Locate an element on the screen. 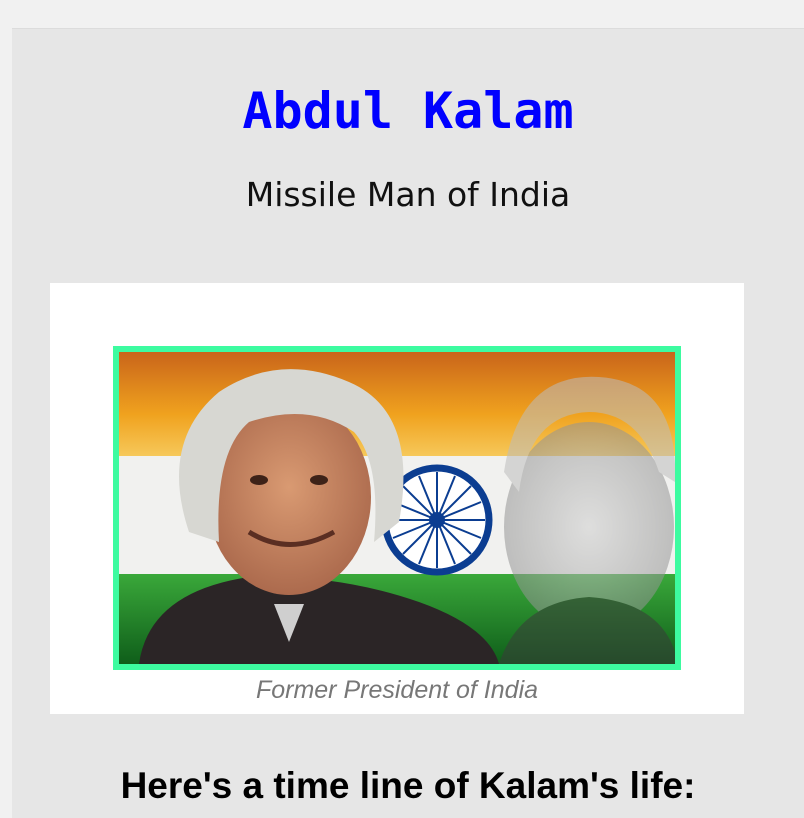 The width and height of the screenshot is (804, 818). image-caption: Former President of India is located at coordinates (397, 690).